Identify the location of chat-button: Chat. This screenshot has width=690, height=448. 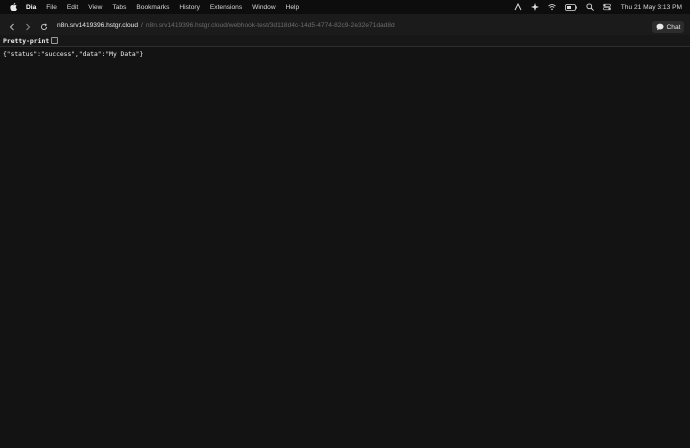
(668, 27).